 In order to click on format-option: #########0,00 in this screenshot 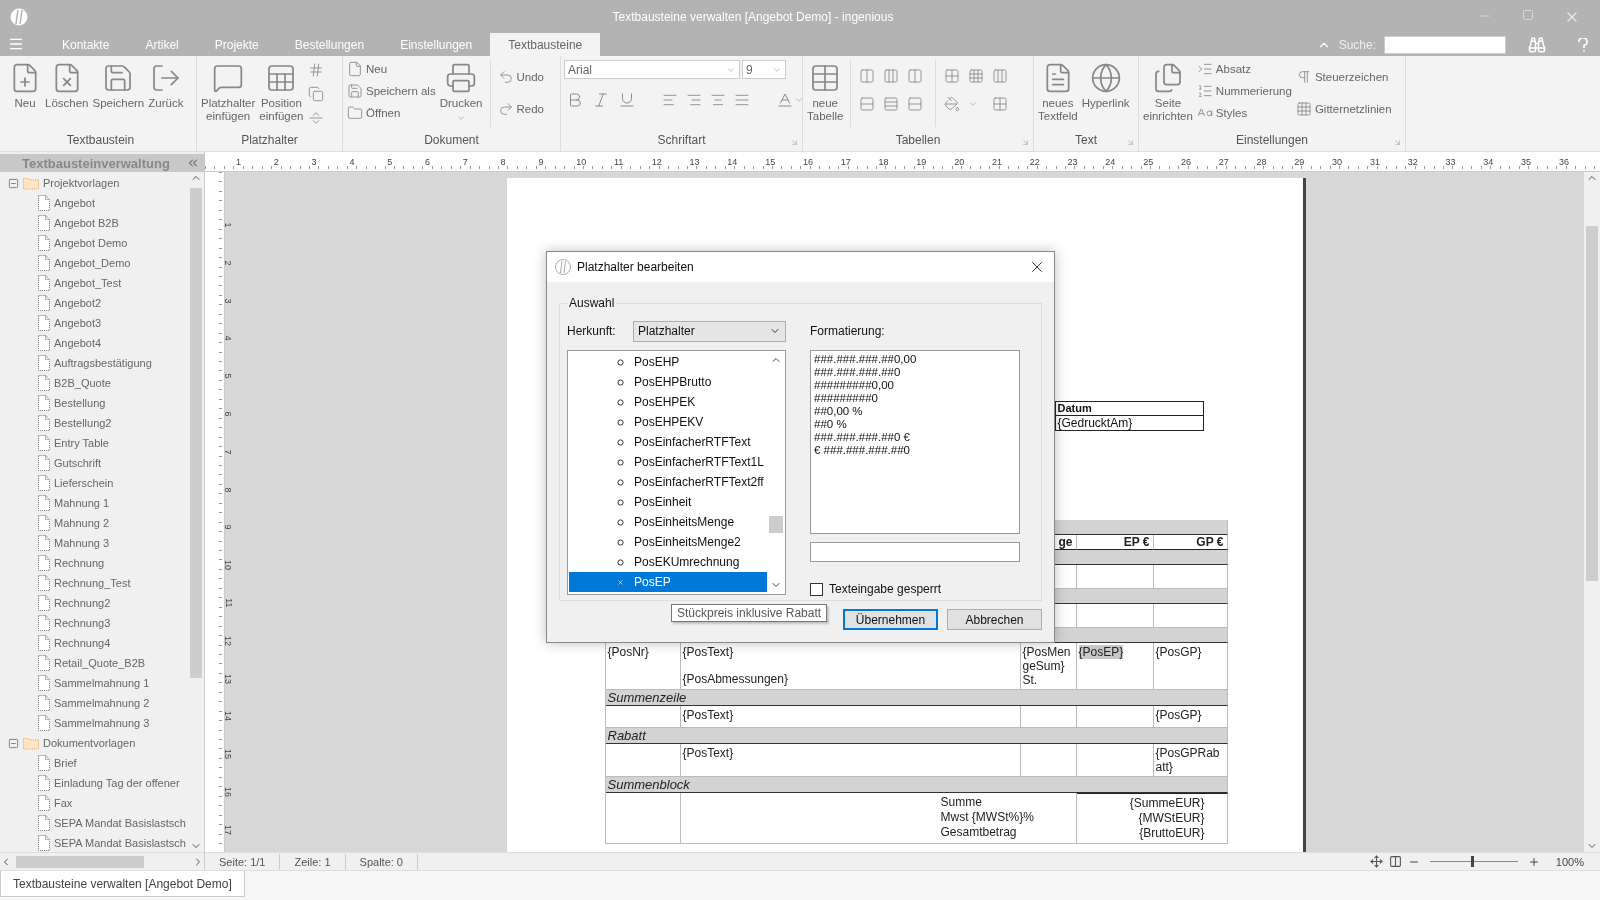, I will do `click(915, 385)`.